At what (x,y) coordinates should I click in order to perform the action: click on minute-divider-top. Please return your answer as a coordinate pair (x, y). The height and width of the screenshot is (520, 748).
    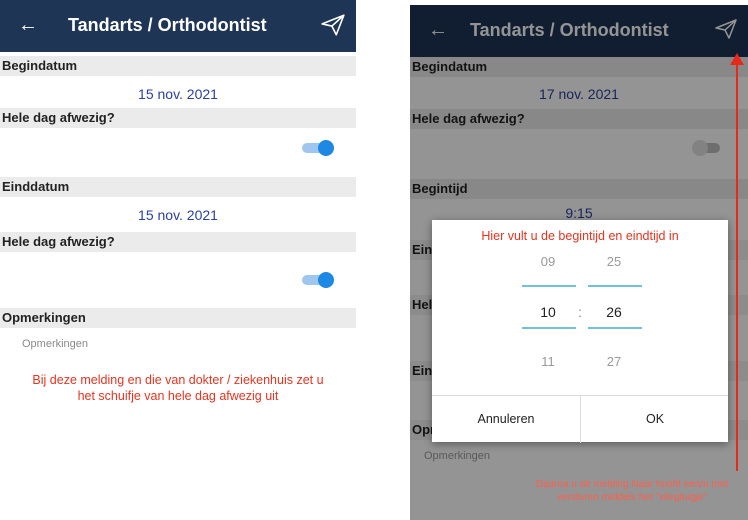
    Looking at the image, I should click on (615, 286).